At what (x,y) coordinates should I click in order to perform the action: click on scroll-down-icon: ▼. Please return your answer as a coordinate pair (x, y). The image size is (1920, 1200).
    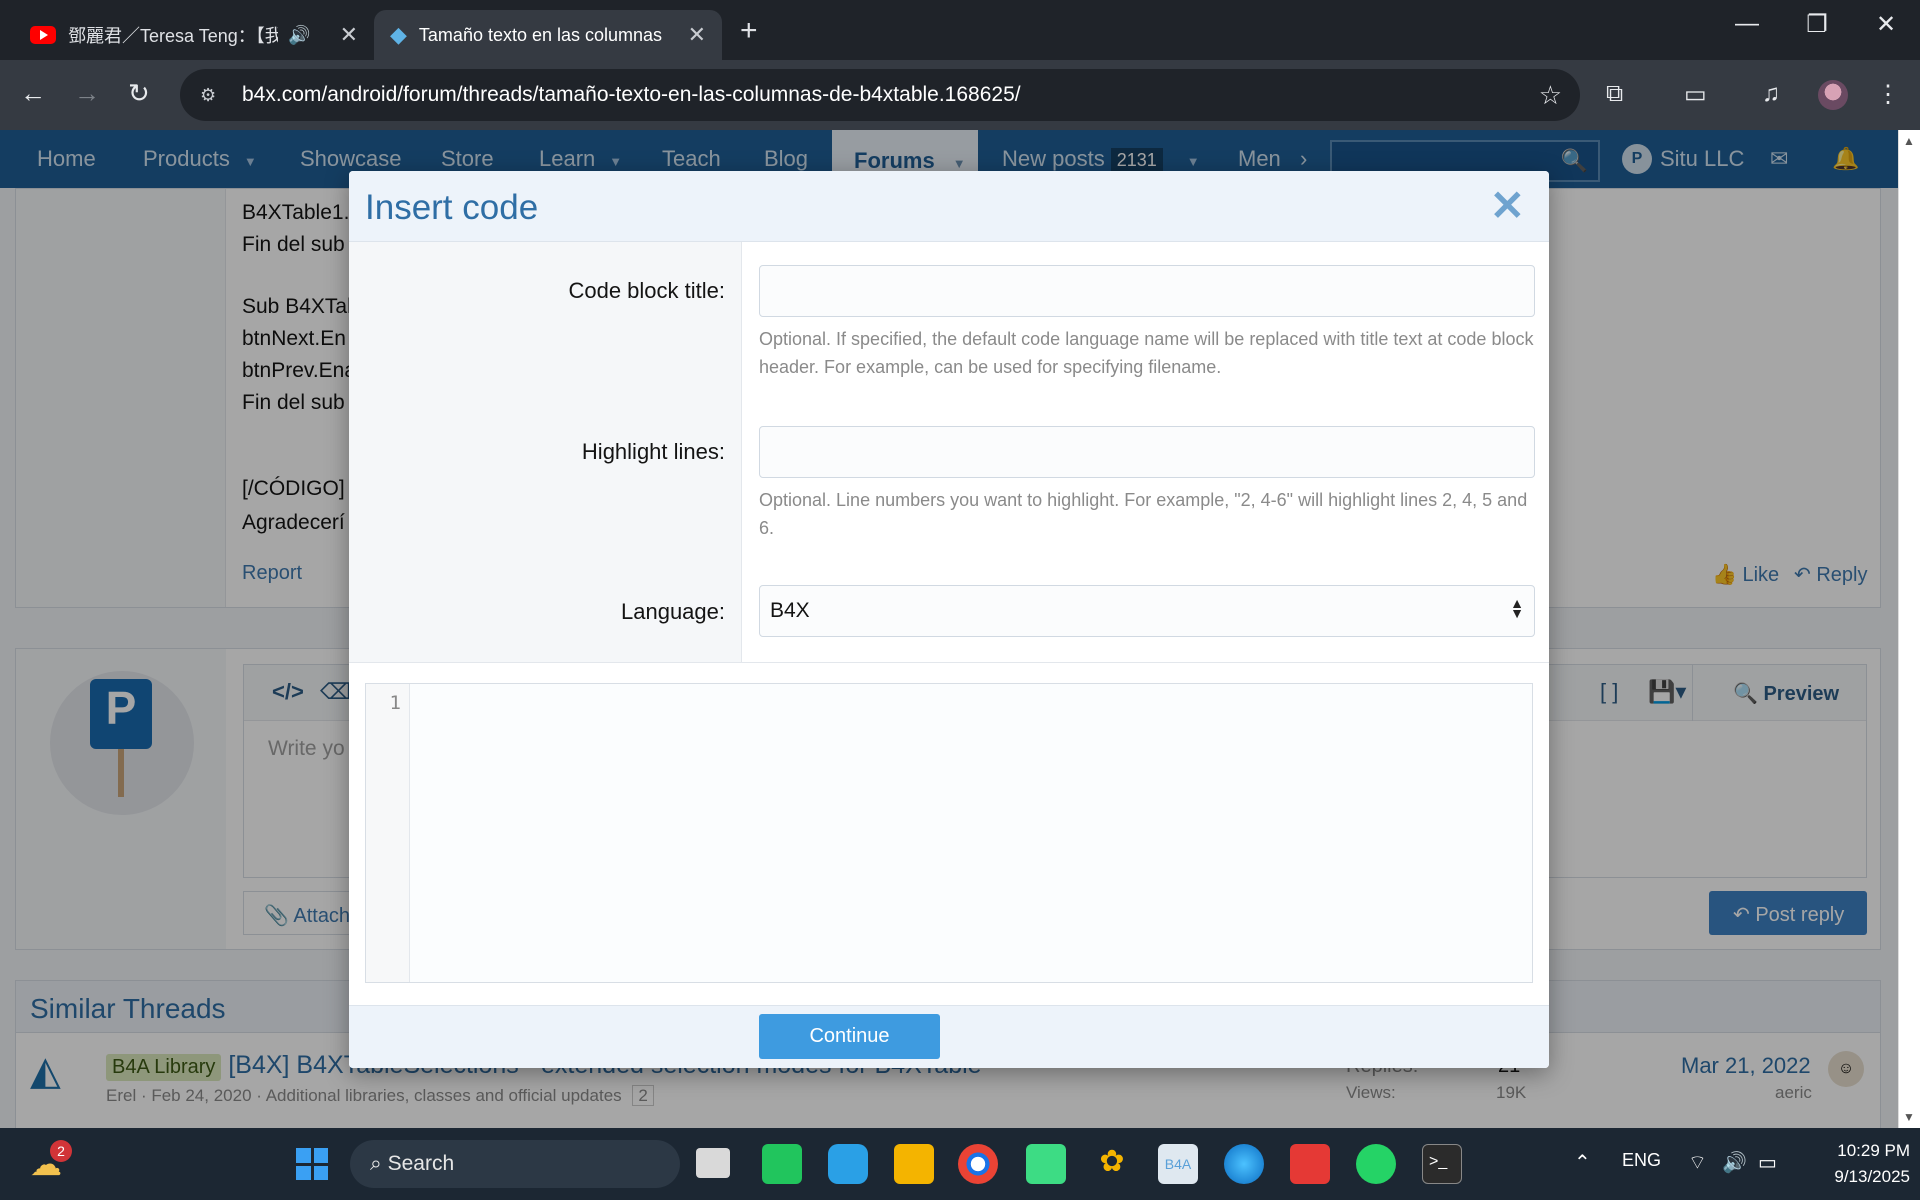
    Looking at the image, I should click on (1909, 1117).